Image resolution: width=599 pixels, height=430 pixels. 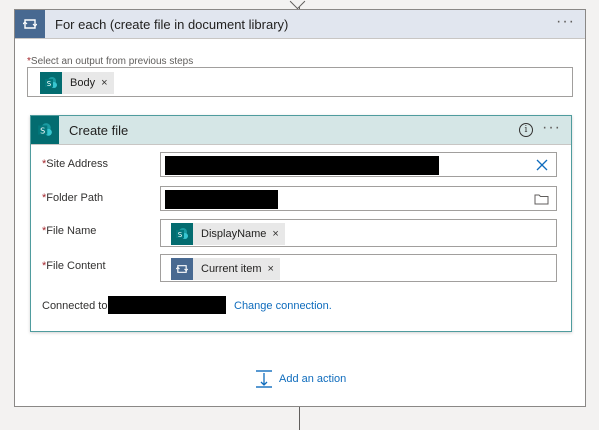 What do you see at coordinates (358, 268) in the screenshot?
I see `file-content-field: Current item ×` at bounding box center [358, 268].